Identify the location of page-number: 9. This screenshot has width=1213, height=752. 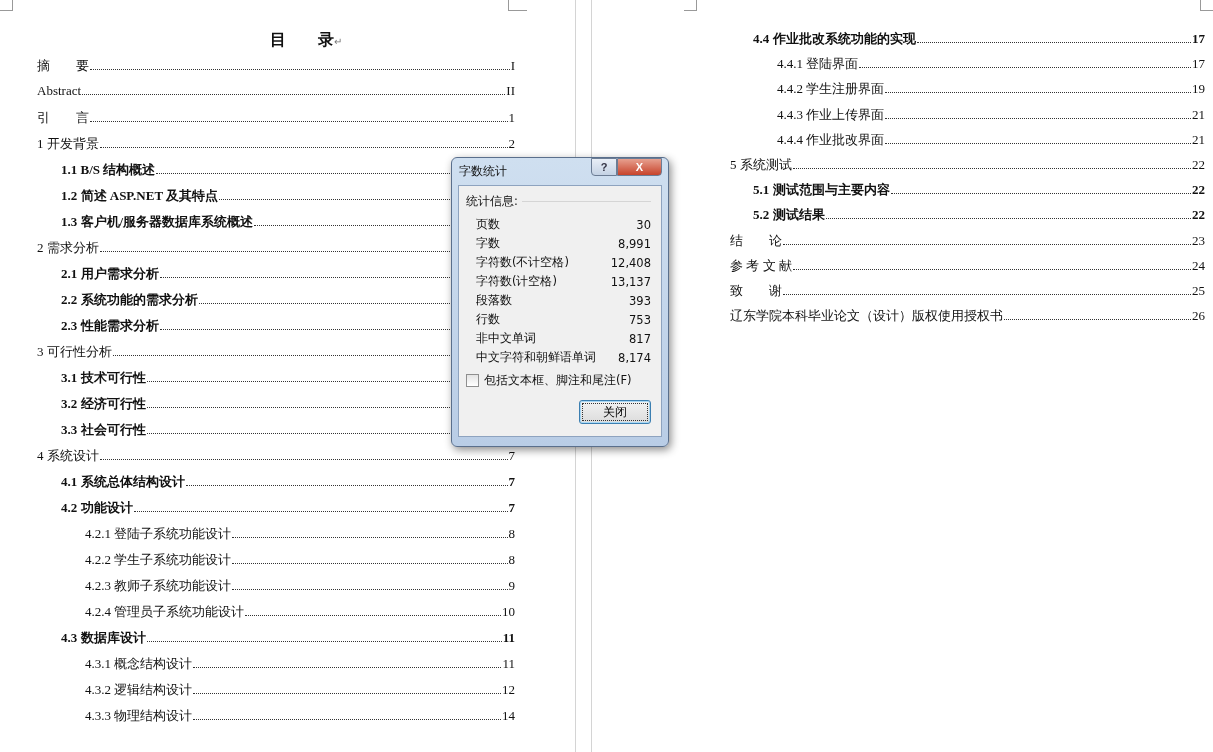
(511, 586).